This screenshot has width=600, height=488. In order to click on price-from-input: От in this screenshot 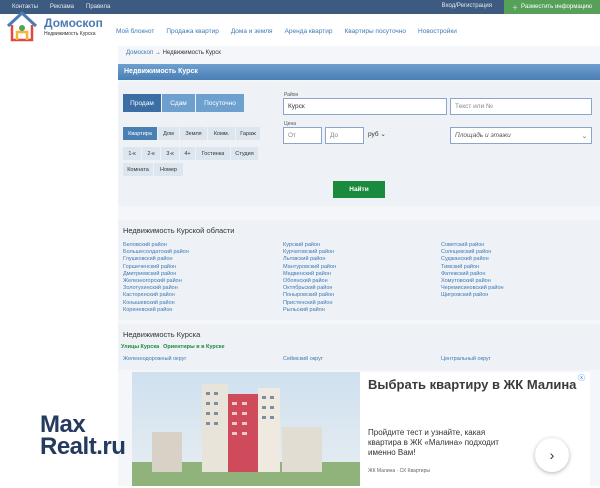, I will do `click(302, 135)`.